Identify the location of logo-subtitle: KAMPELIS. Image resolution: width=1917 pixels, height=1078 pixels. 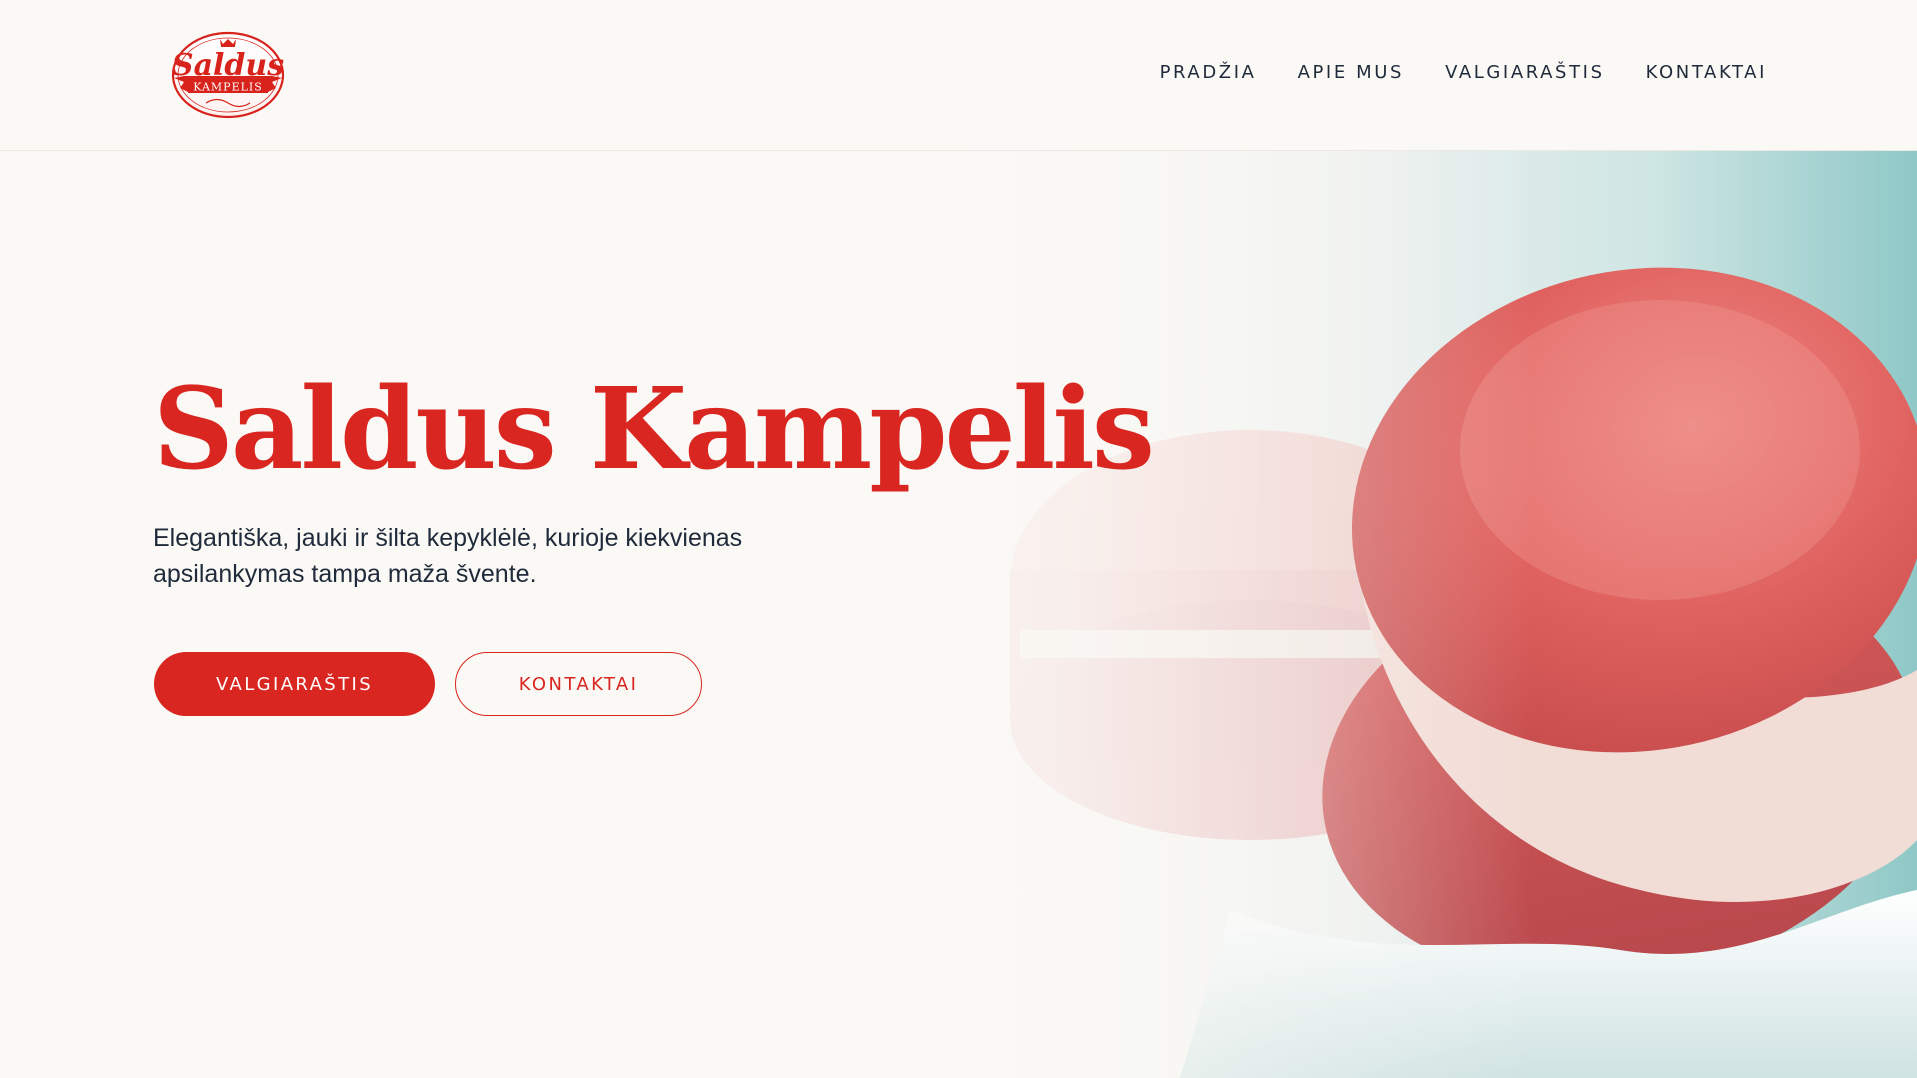
(228, 87).